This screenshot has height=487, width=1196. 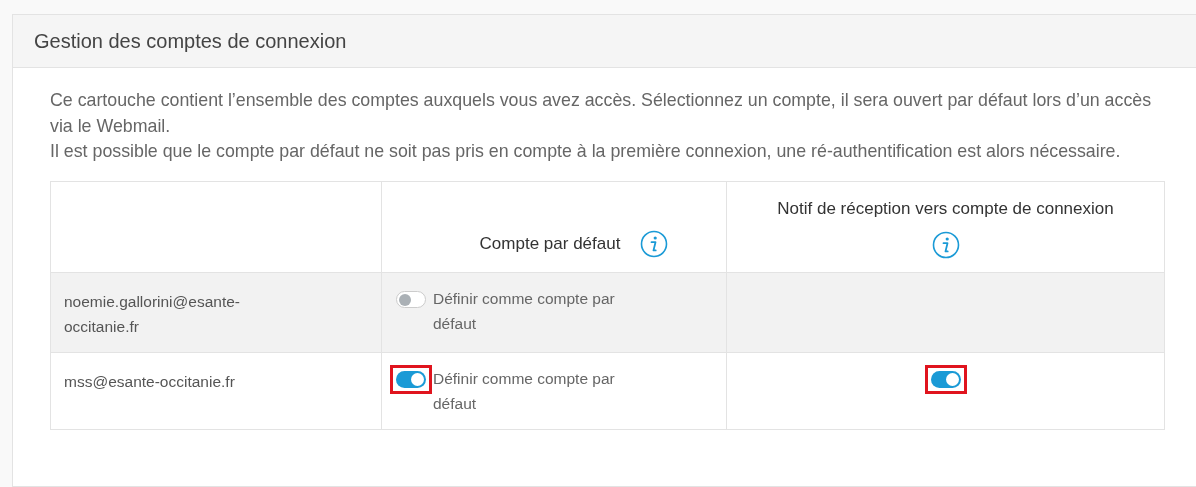 I want to click on description-text: Ce cartouche contient l’ensemble des comptes auxquels vous avez accès. Sélectionnez un compte, il sera ouvert par défaut lors d’un accès via le Webmail., so click(x=601, y=113).